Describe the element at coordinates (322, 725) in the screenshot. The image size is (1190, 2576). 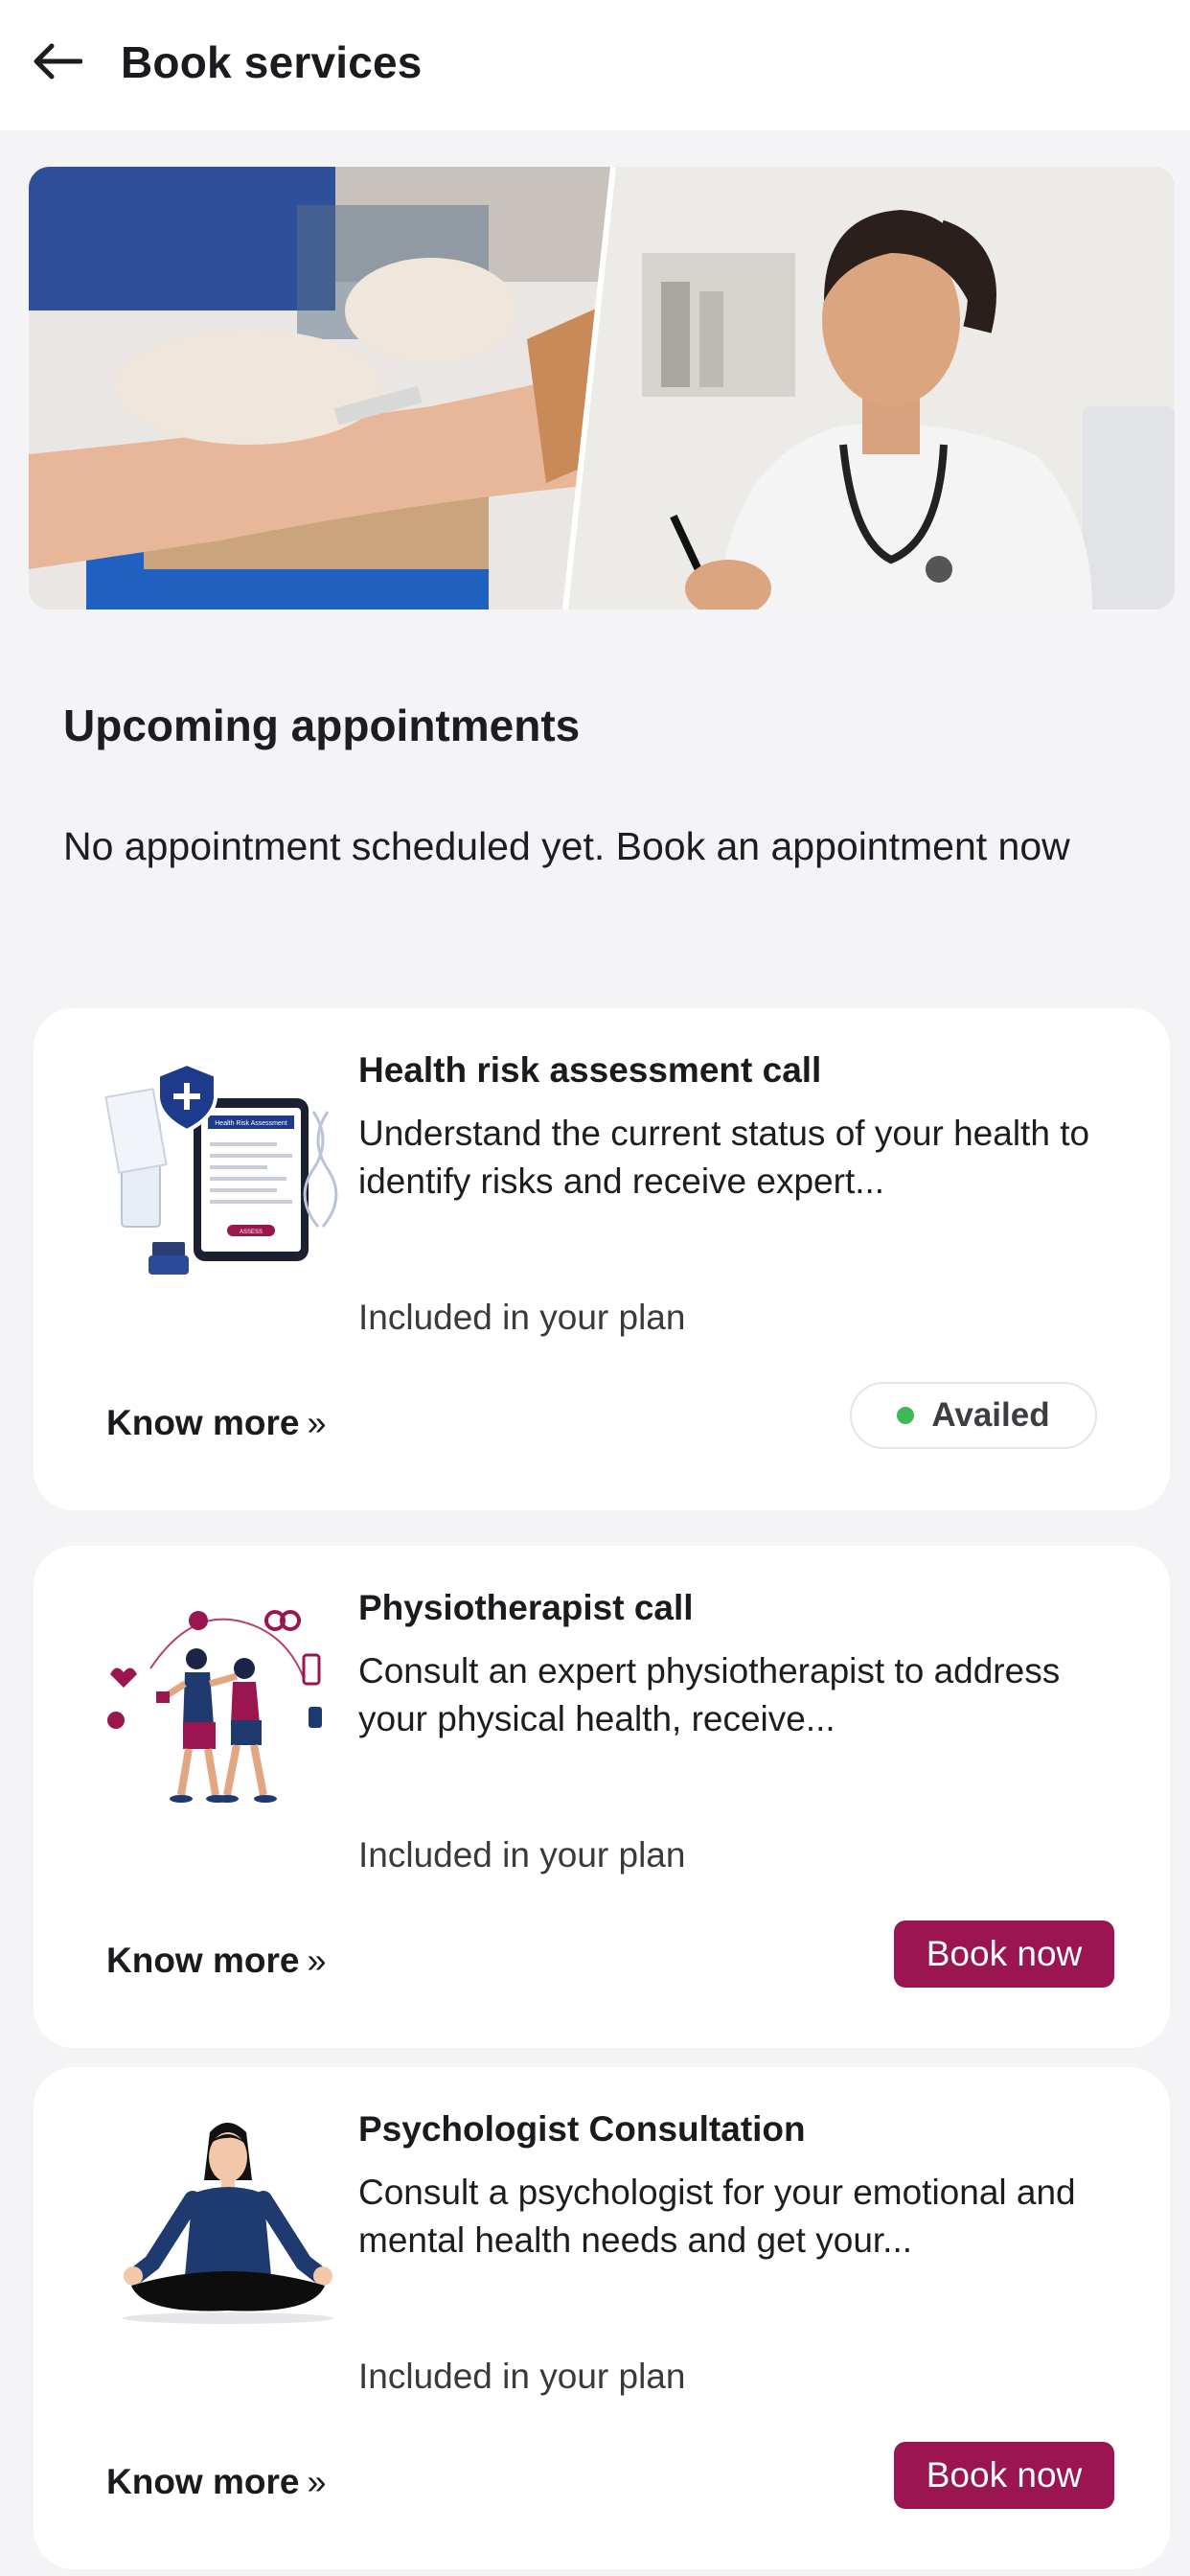
I see `upcoming-appointments-title: Upcoming appointments` at that location.